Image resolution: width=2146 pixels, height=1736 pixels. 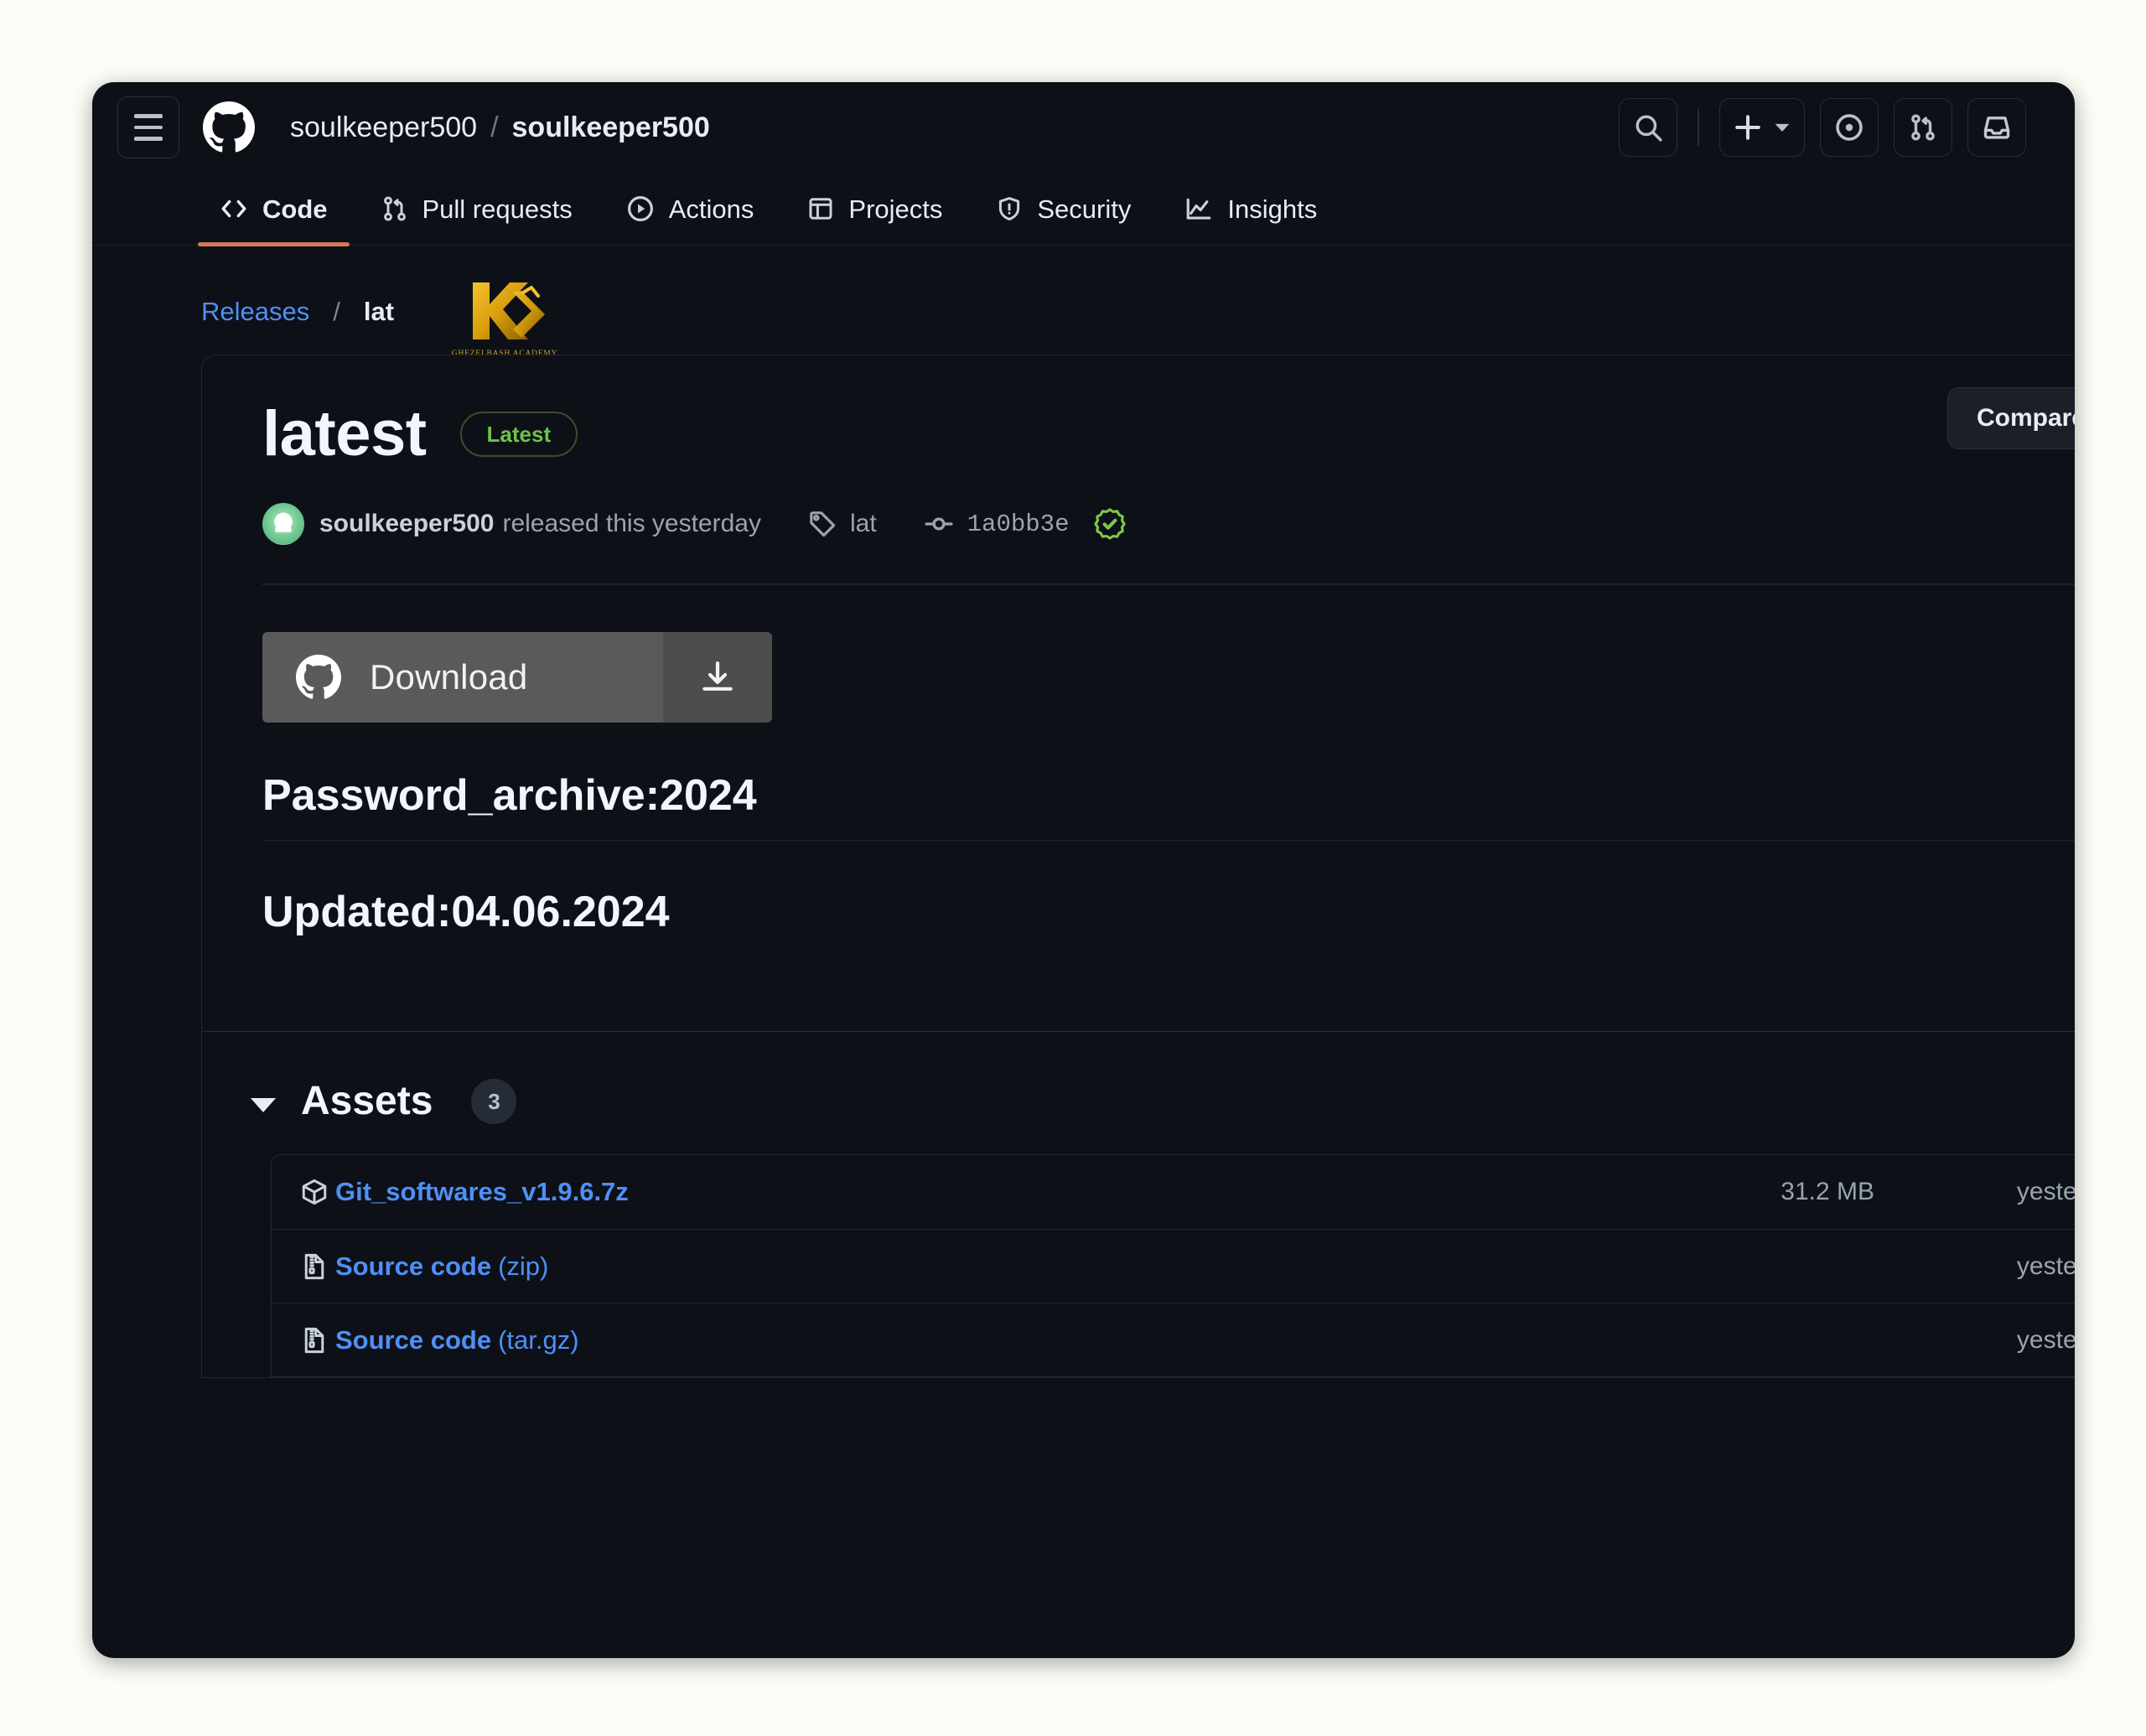 I want to click on download-button-main: Download, so click(x=462, y=677).